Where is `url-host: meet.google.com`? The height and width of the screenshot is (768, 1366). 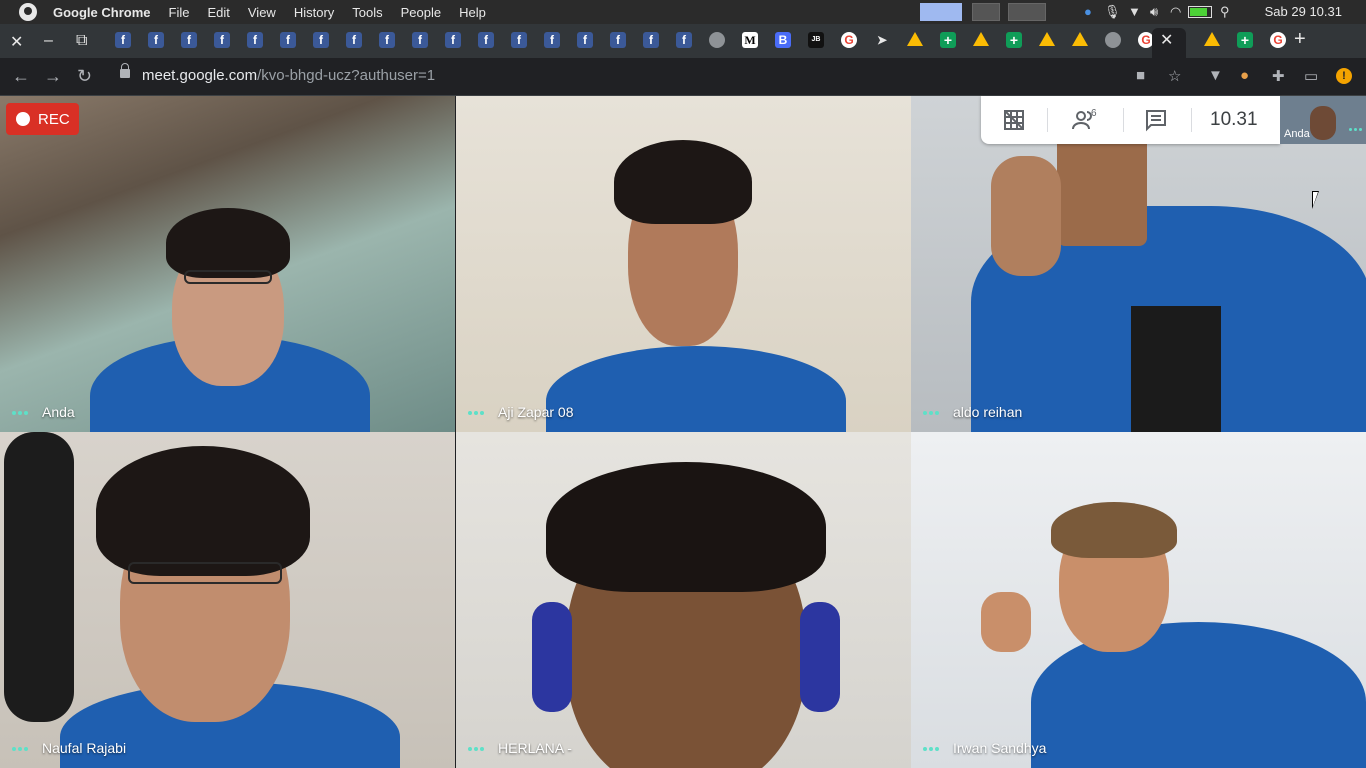
url-host: meet.google.com is located at coordinates (200, 75).